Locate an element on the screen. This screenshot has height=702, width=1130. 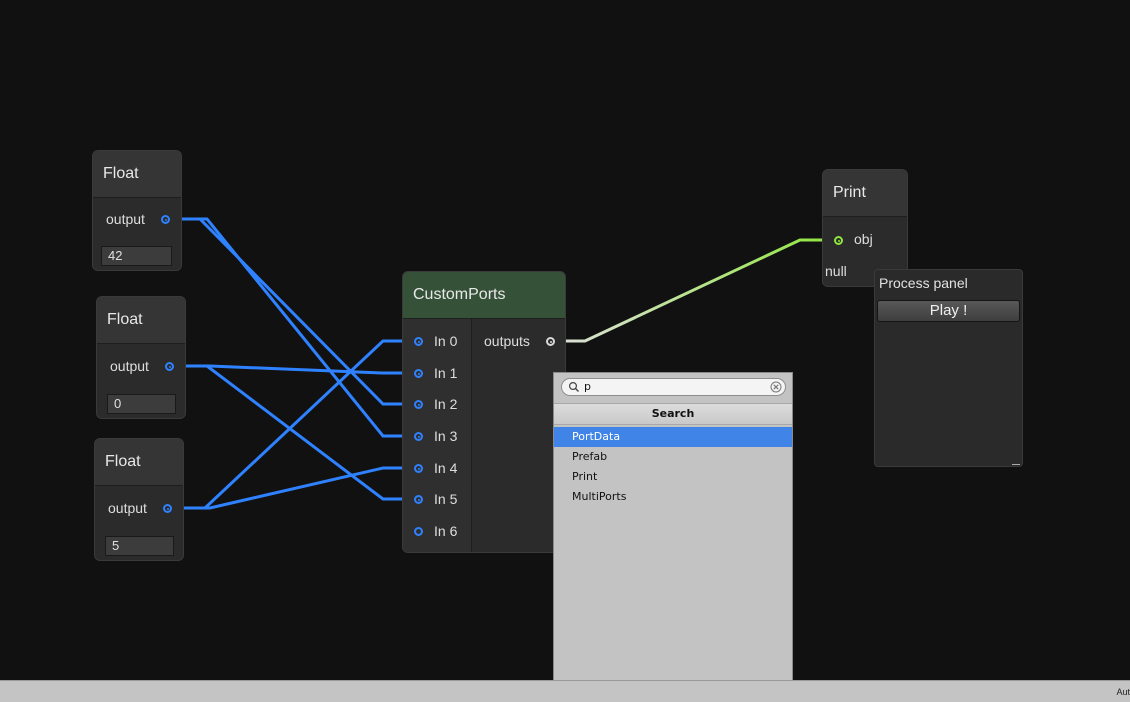
outputs-port-label: outputs is located at coordinates (507, 341).